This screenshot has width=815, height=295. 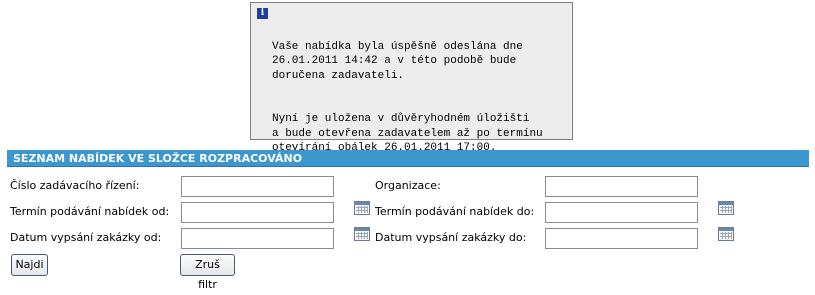 What do you see at coordinates (257, 212) in the screenshot?
I see `bid-deadline-from-input` at bounding box center [257, 212].